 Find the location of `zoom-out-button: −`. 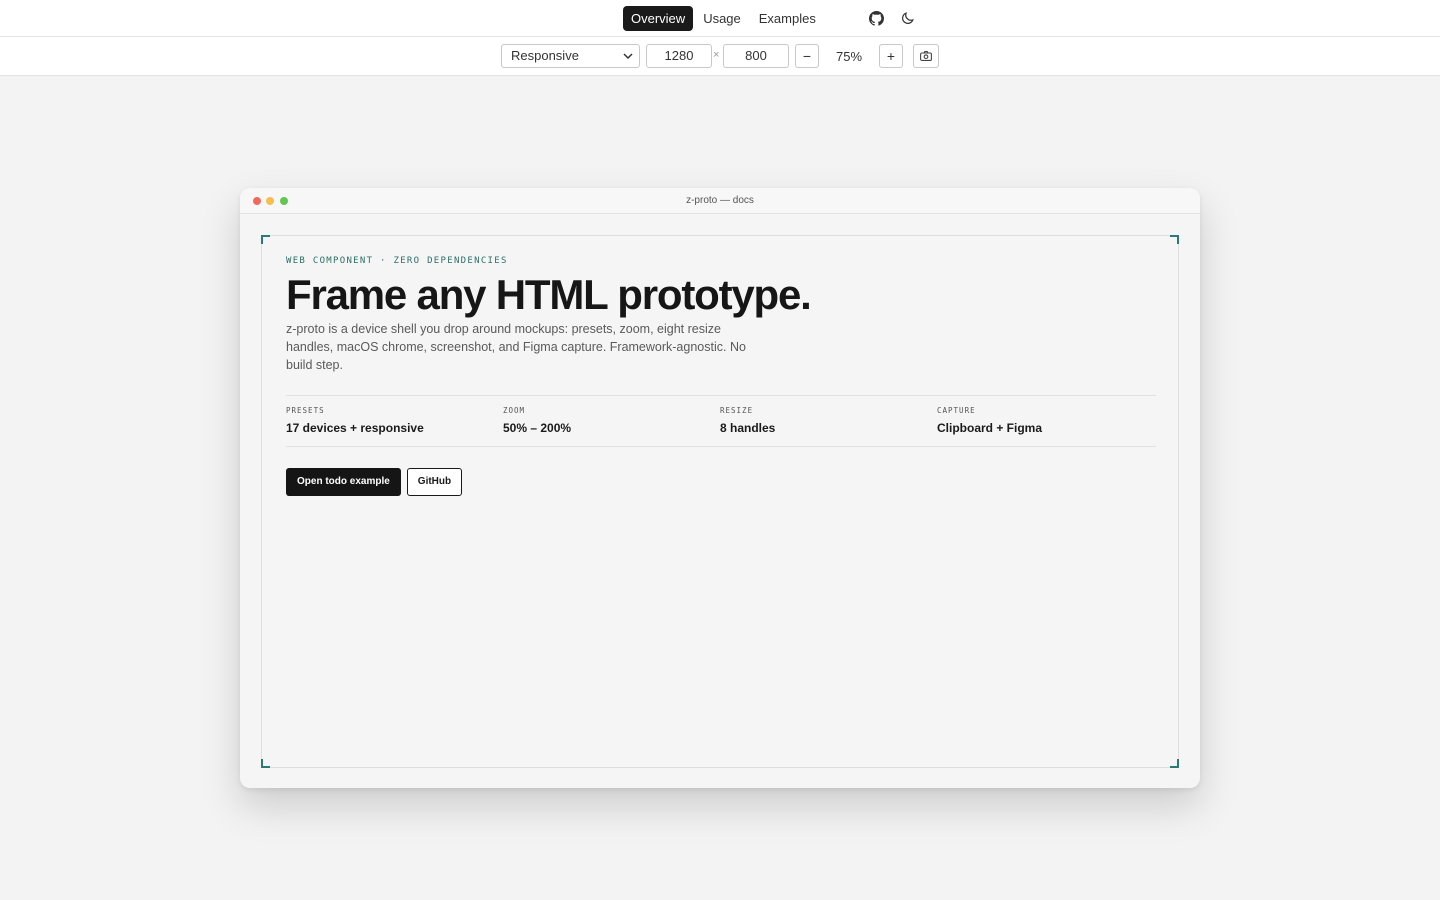

zoom-out-button: − is located at coordinates (807, 56).